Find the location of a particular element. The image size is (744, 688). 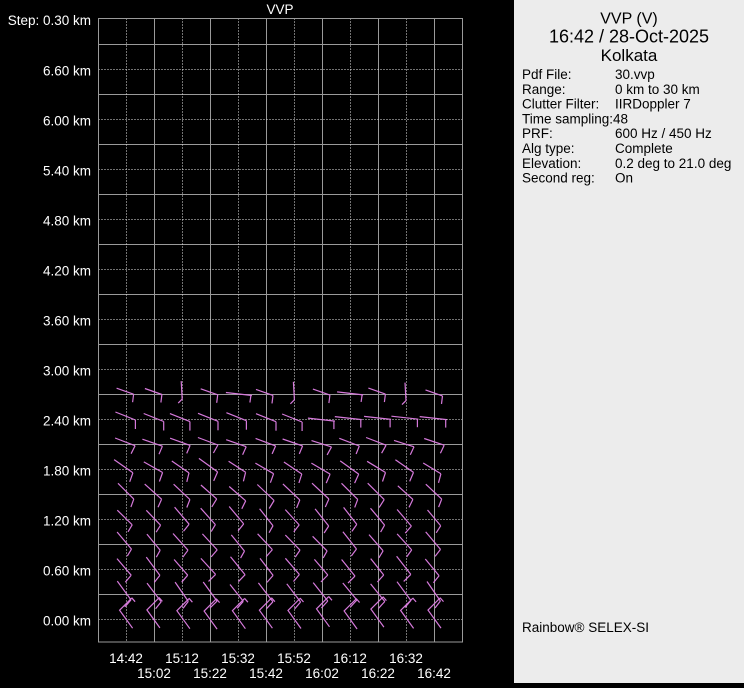

svg-text: Kolkata is located at coordinates (629, 55).